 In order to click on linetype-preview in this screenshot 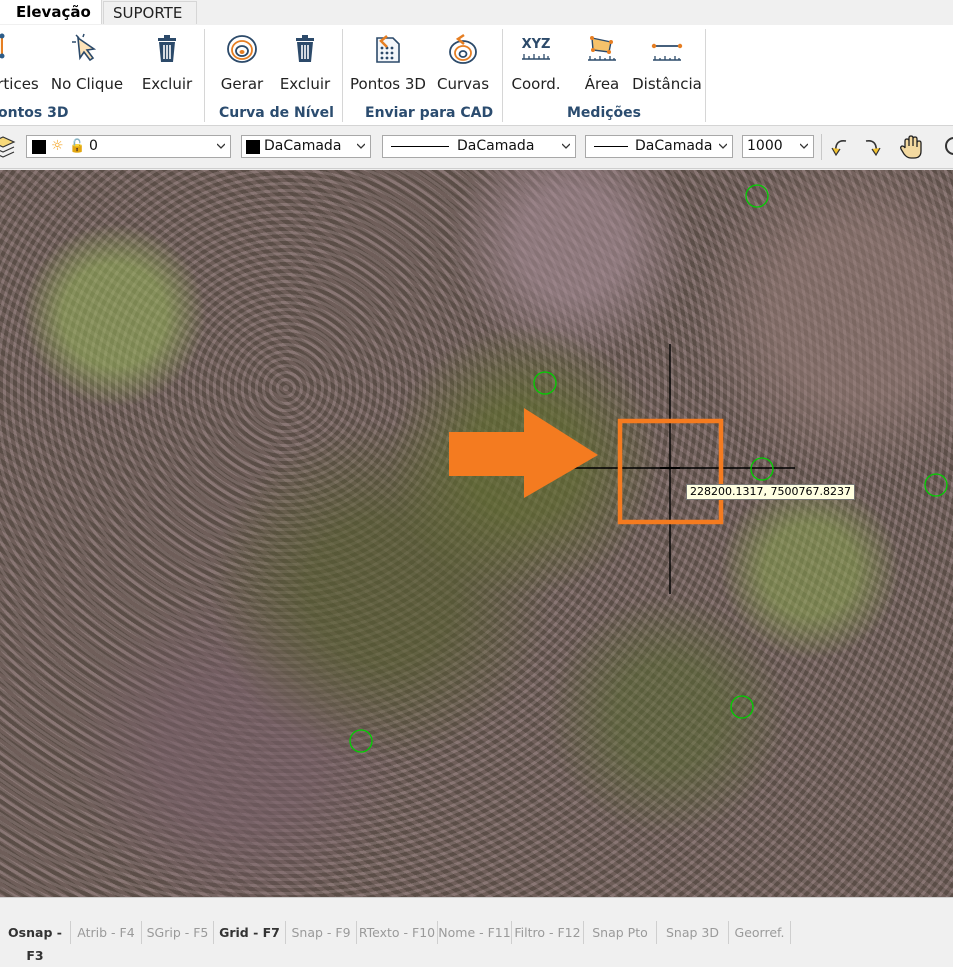, I will do `click(420, 146)`.